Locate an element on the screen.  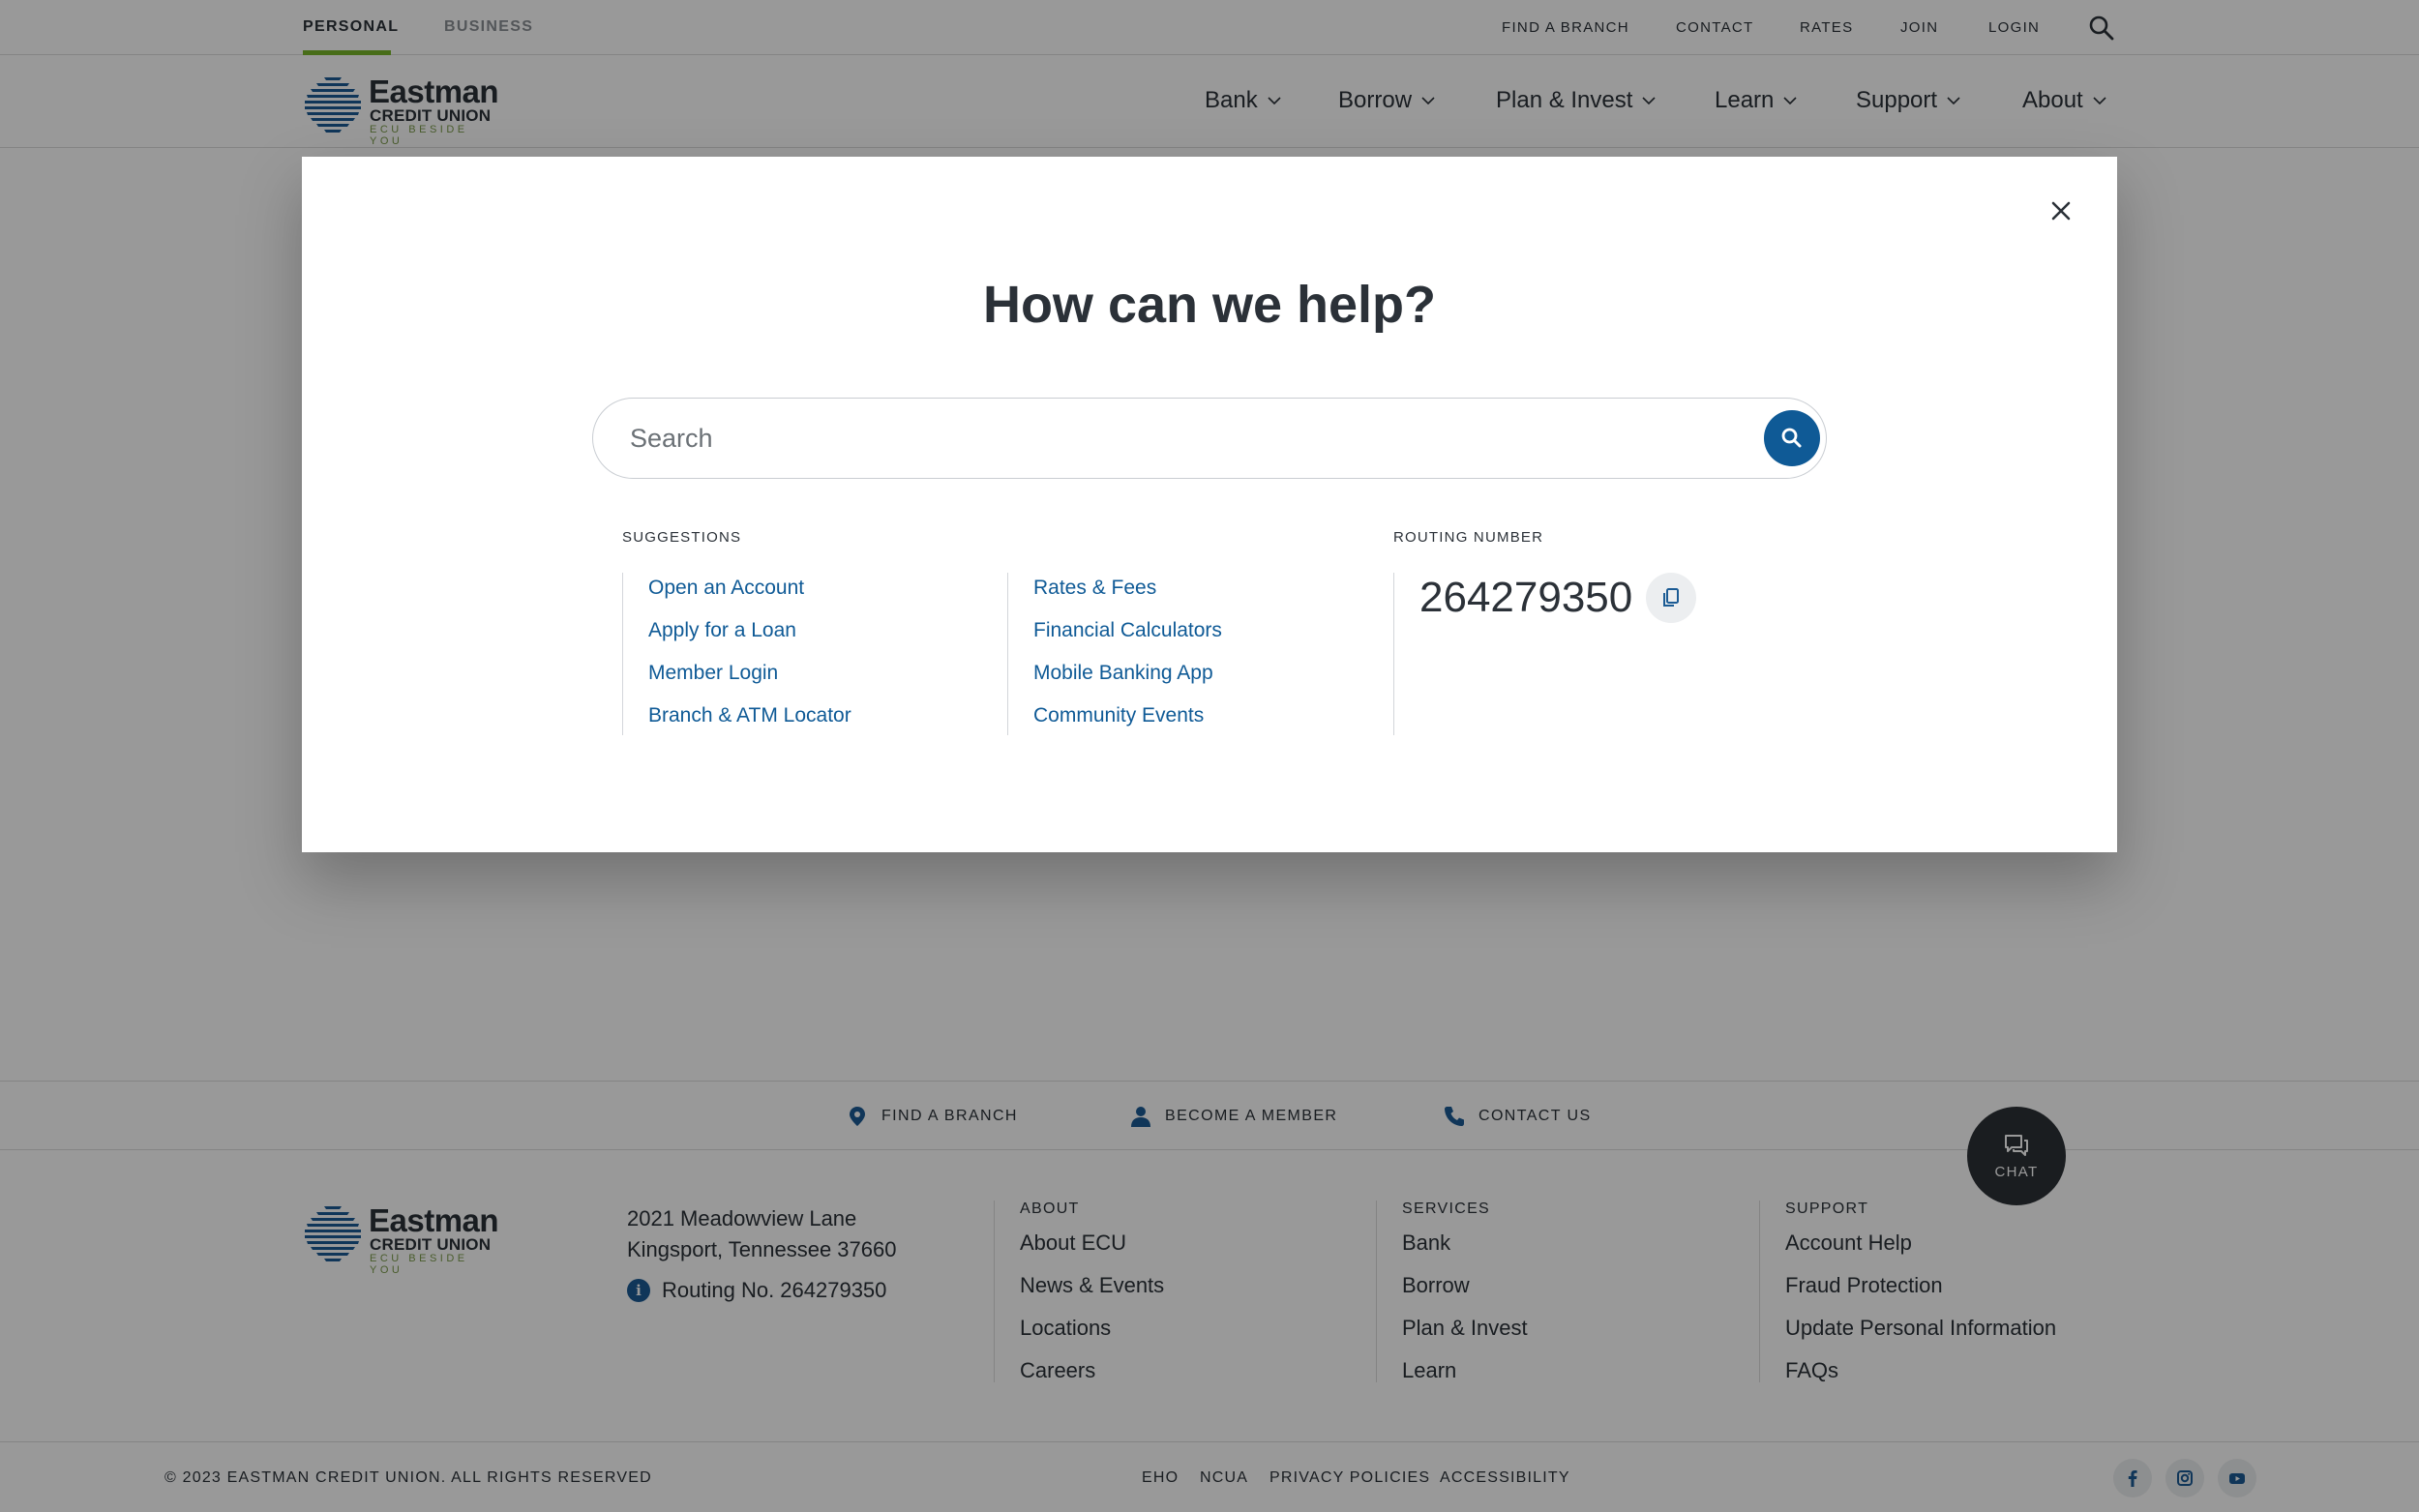
suggestion-rates-fees: Rates & Fees is located at coordinates (1128, 594).